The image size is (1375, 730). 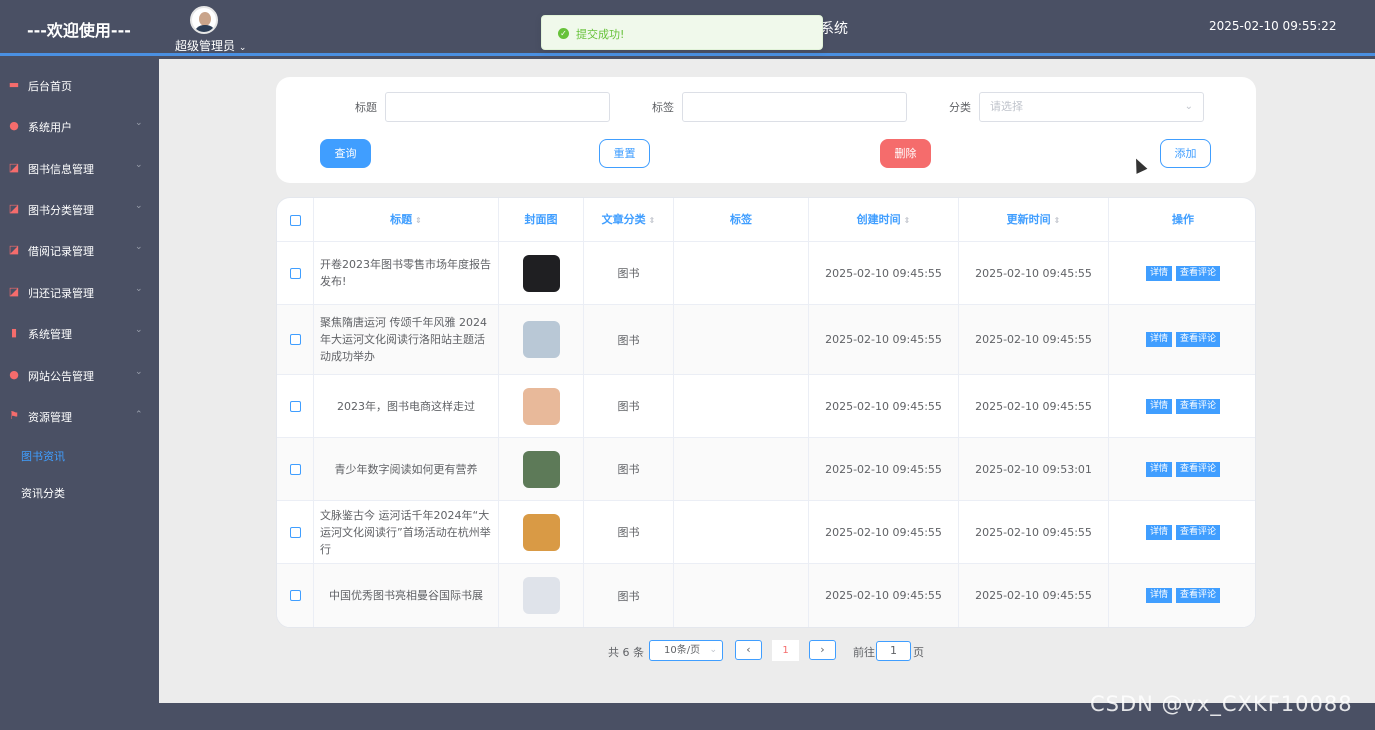 What do you see at coordinates (878, 219) in the screenshot?
I see `column-header-label: 创建时间` at bounding box center [878, 219].